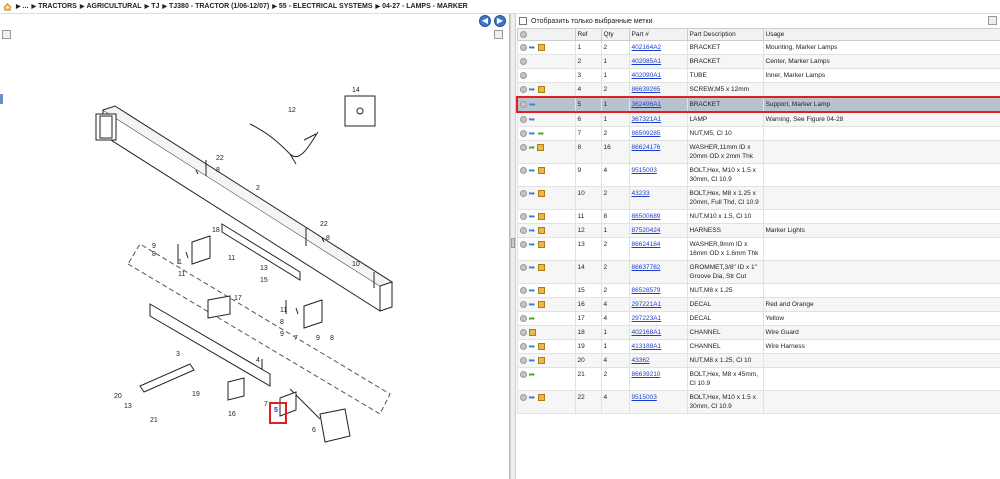 The image size is (1000, 479). Describe the element at coordinates (588, 34) in the screenshot. I see `header-ref: Ref` at that location.